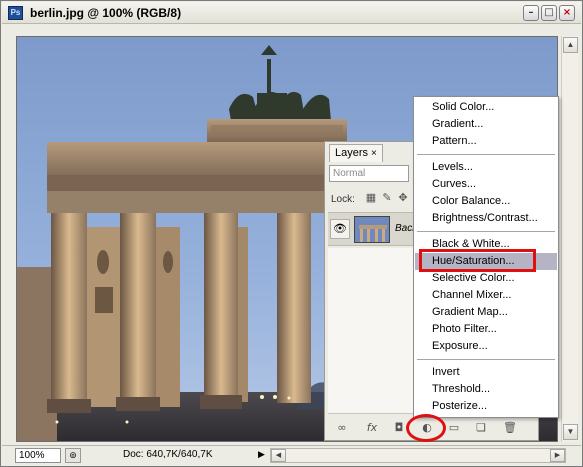  What do you see at coordinates (486, 372) in the screenshot?
I see `menu-item-invert: Invert` at bounding box center [486, 372].